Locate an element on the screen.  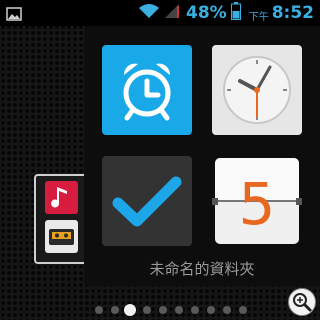
page-indicator is located at coordinates (160, 310).